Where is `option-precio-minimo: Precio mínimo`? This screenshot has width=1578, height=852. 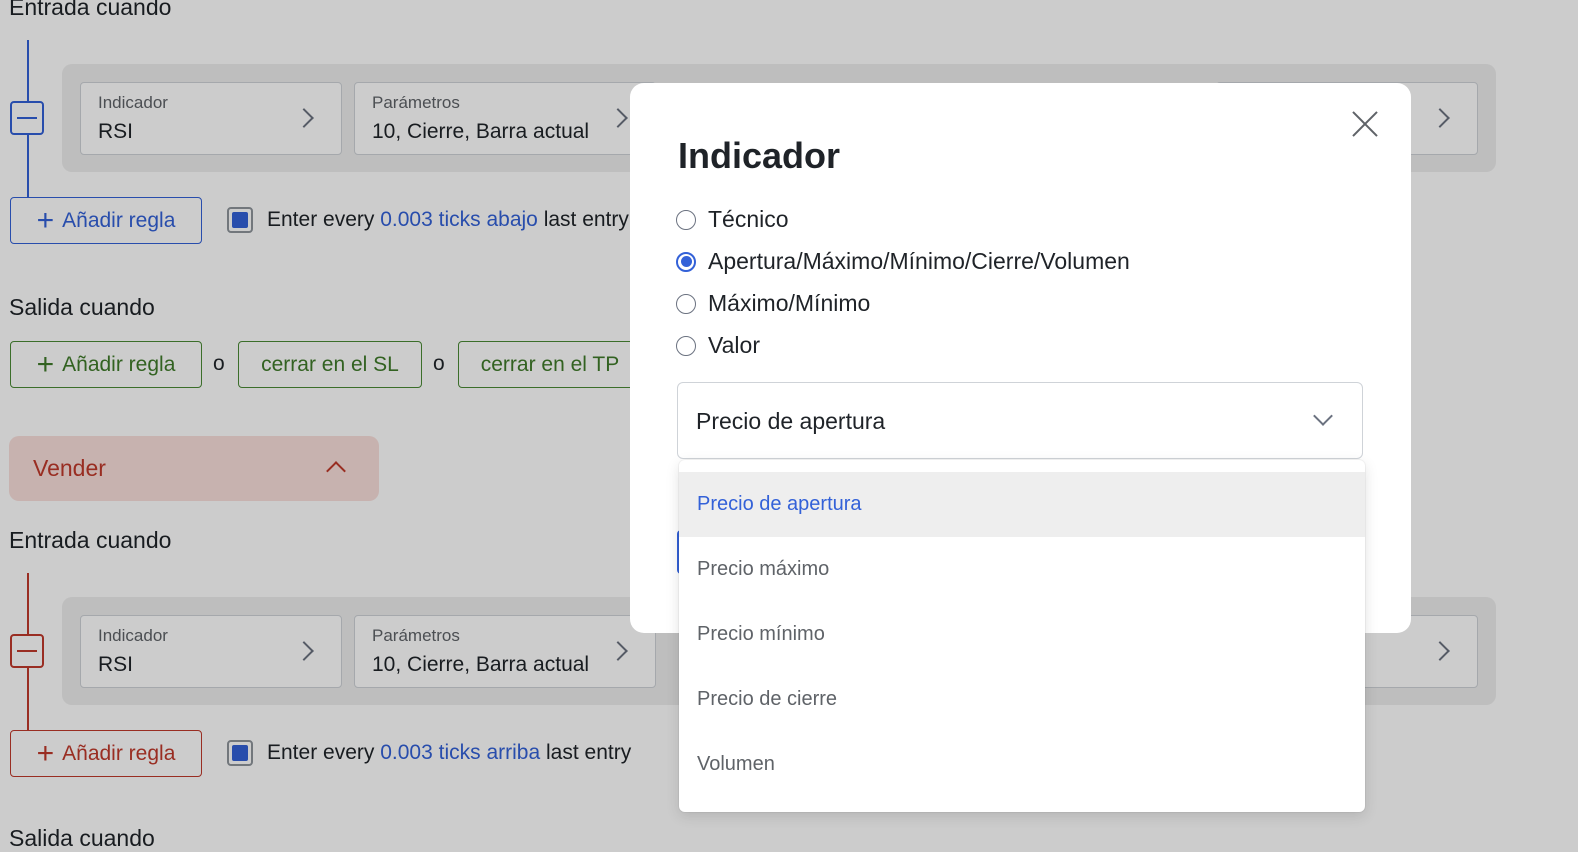
option-precio-minimo: Precio mínimo is located at coordinates (1022, 634).